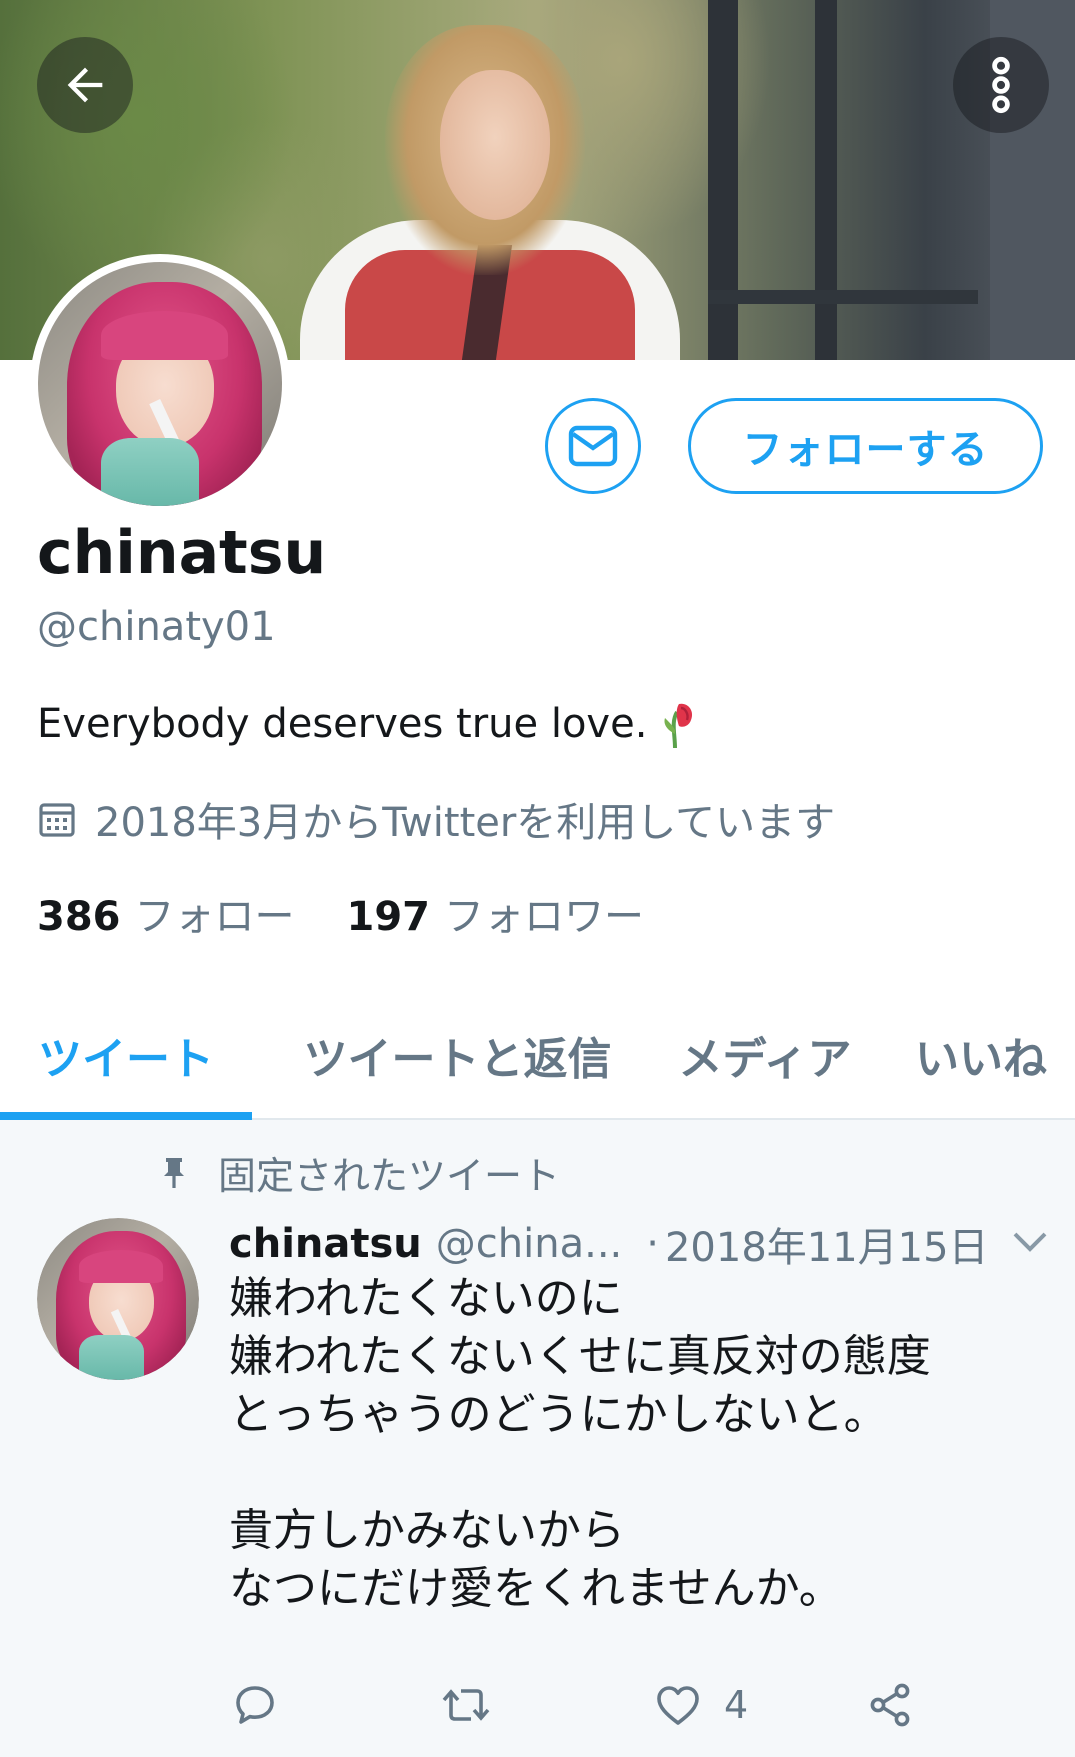 This screenshot has width=1075, height=1757. I want to click on more-vertical-icon, so click(1001, 85).